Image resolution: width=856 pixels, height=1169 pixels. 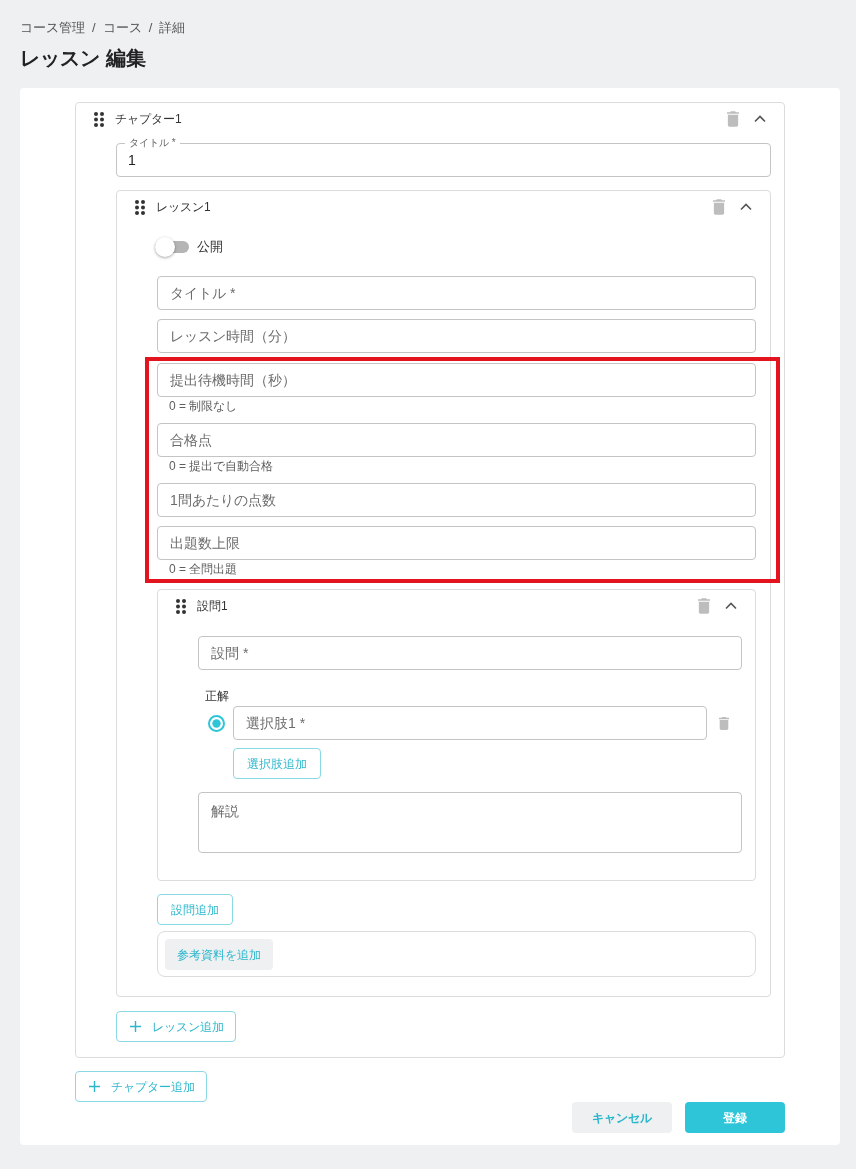 I want to click on input-field: 1, so click(x=443, y=160).